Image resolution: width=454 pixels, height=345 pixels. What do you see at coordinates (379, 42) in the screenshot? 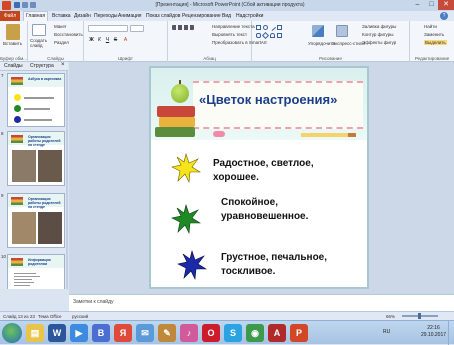
I see `shape-effects-button: Эффекты фигур` at bounding box center [379, 42].